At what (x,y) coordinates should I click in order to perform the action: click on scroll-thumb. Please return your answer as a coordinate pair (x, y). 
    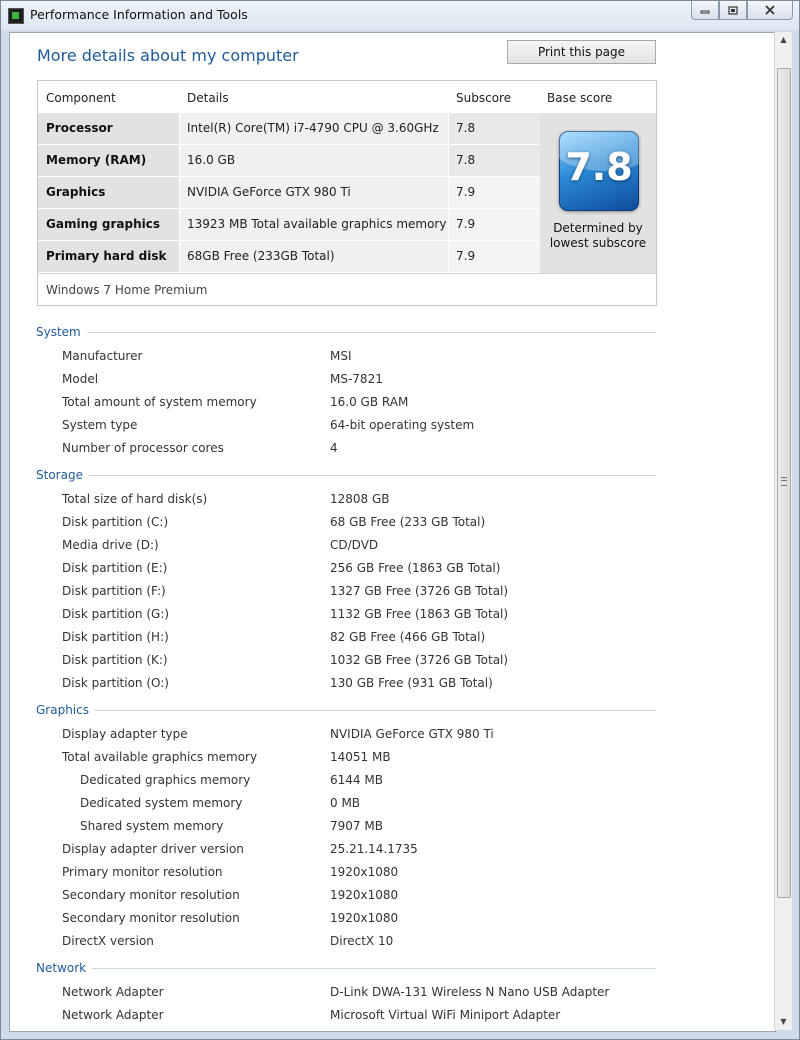
    Looking at the image, I should click on (784, 483).